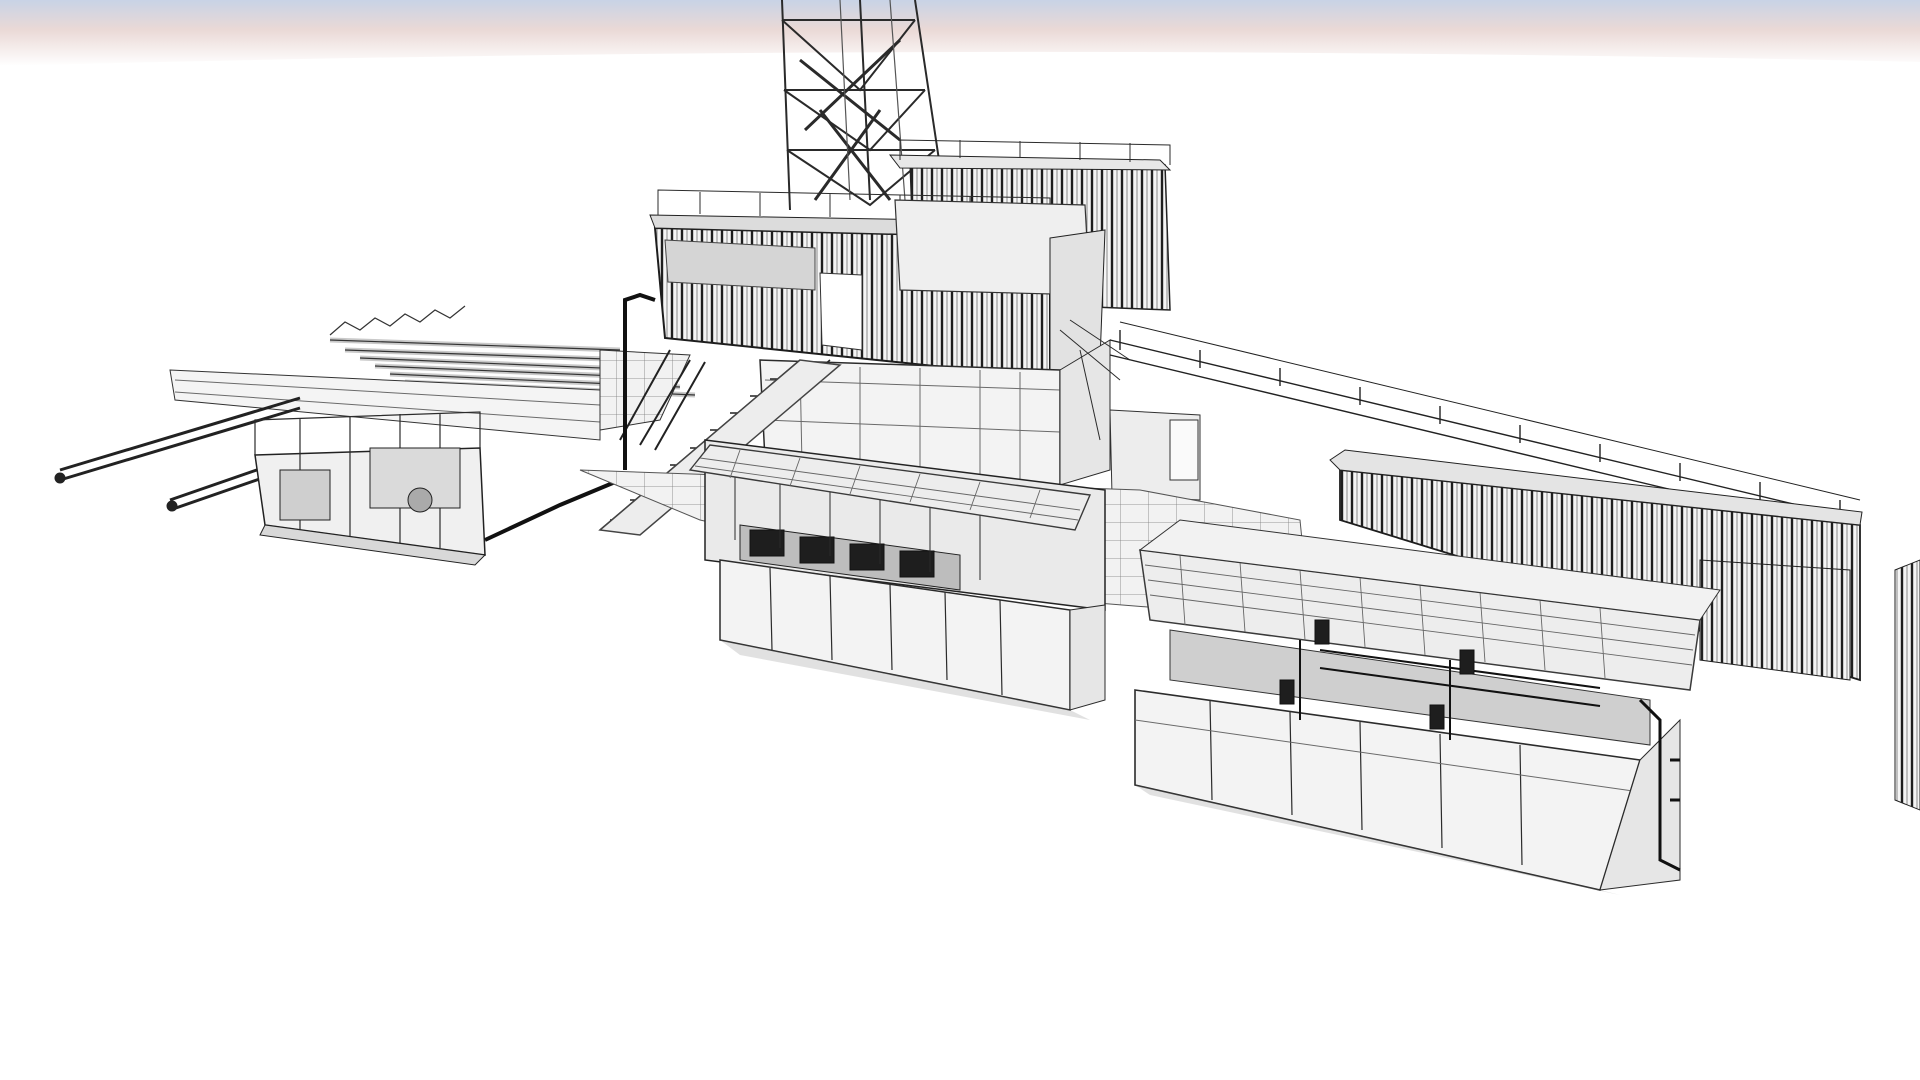 The image size is (1920, 1080). What do you see at coordinates (960, 33) in the screenshot?
I see `sky-band` at bounding box center [960, 33].